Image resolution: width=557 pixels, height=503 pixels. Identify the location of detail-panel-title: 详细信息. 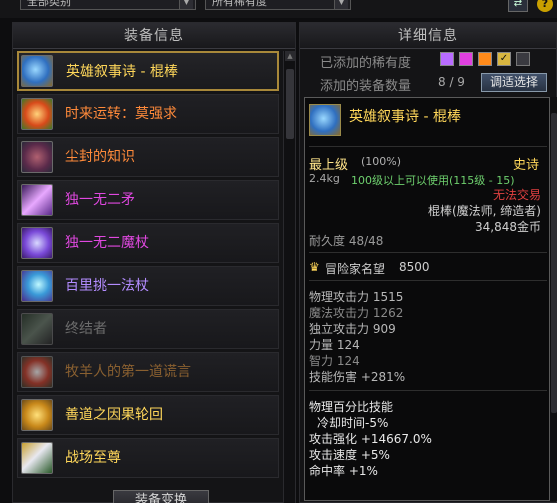
(428, 36).